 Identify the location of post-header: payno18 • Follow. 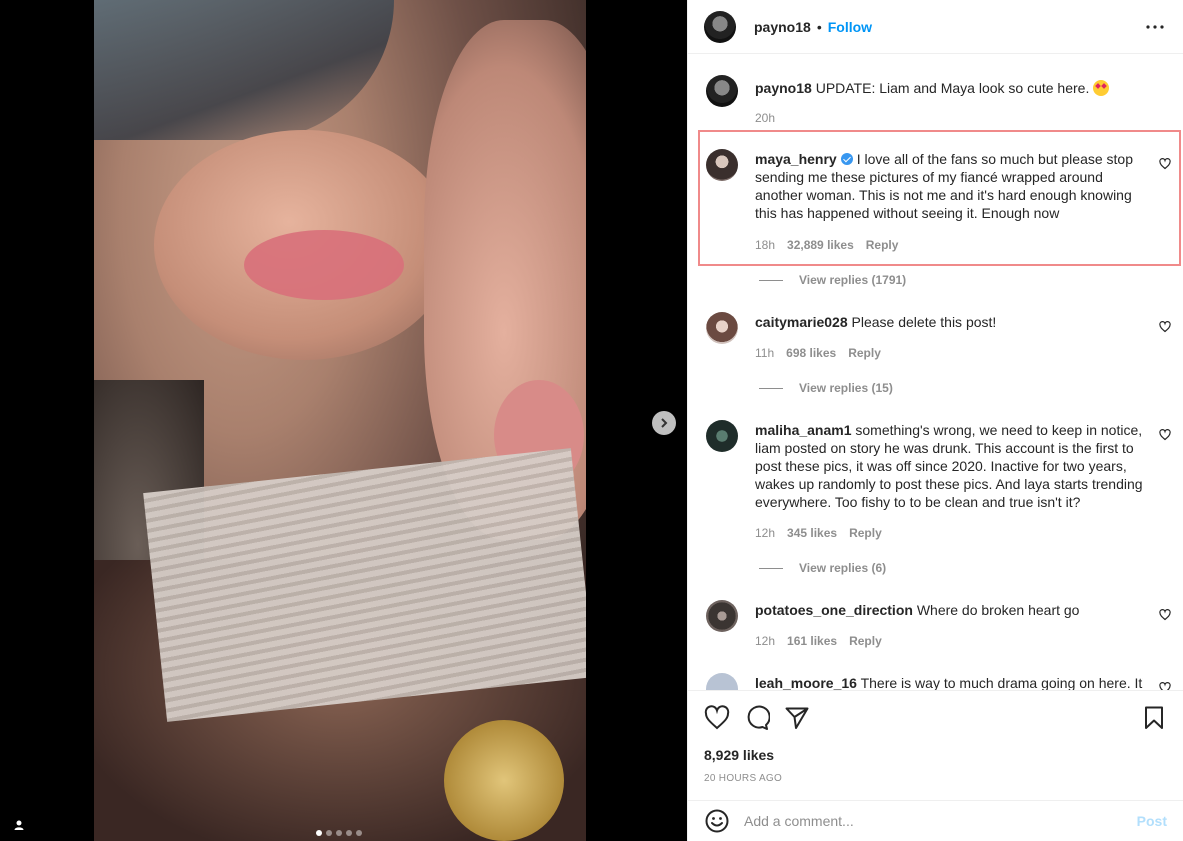
(935, 27).